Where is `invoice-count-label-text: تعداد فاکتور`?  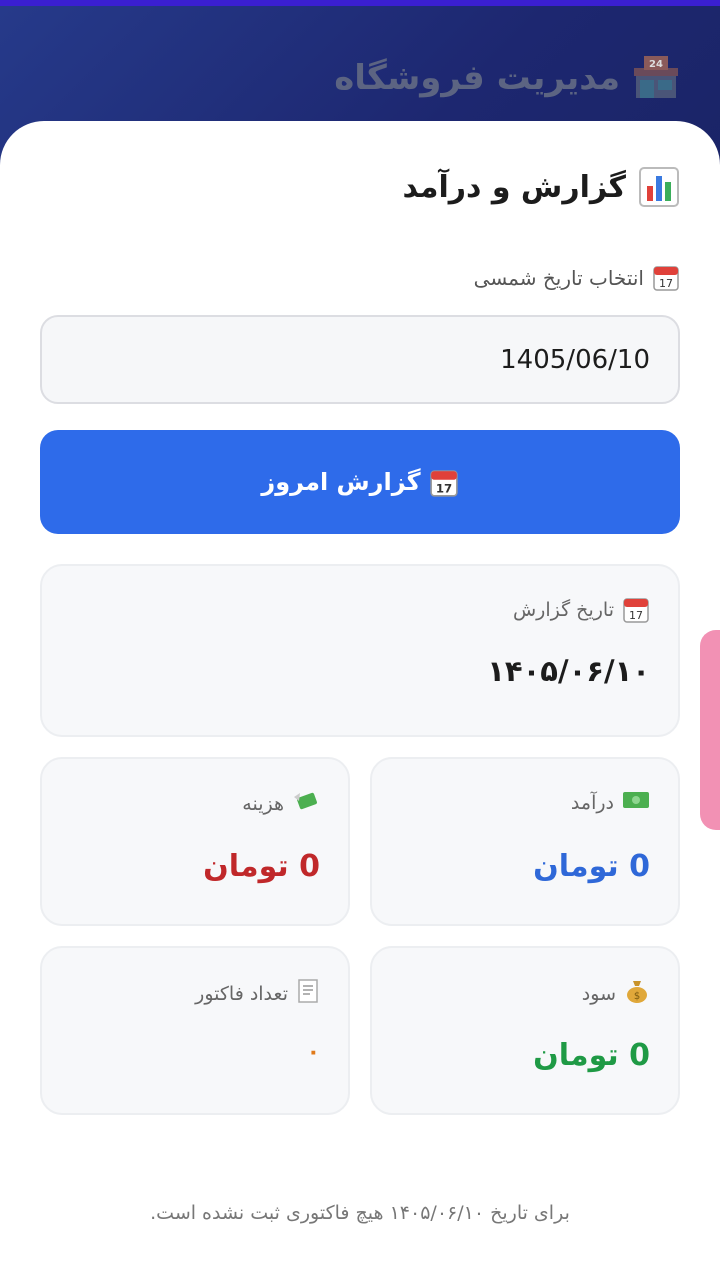
invoice-count-label-text: تعداد فاکتور is located at coordinates (241, 993).